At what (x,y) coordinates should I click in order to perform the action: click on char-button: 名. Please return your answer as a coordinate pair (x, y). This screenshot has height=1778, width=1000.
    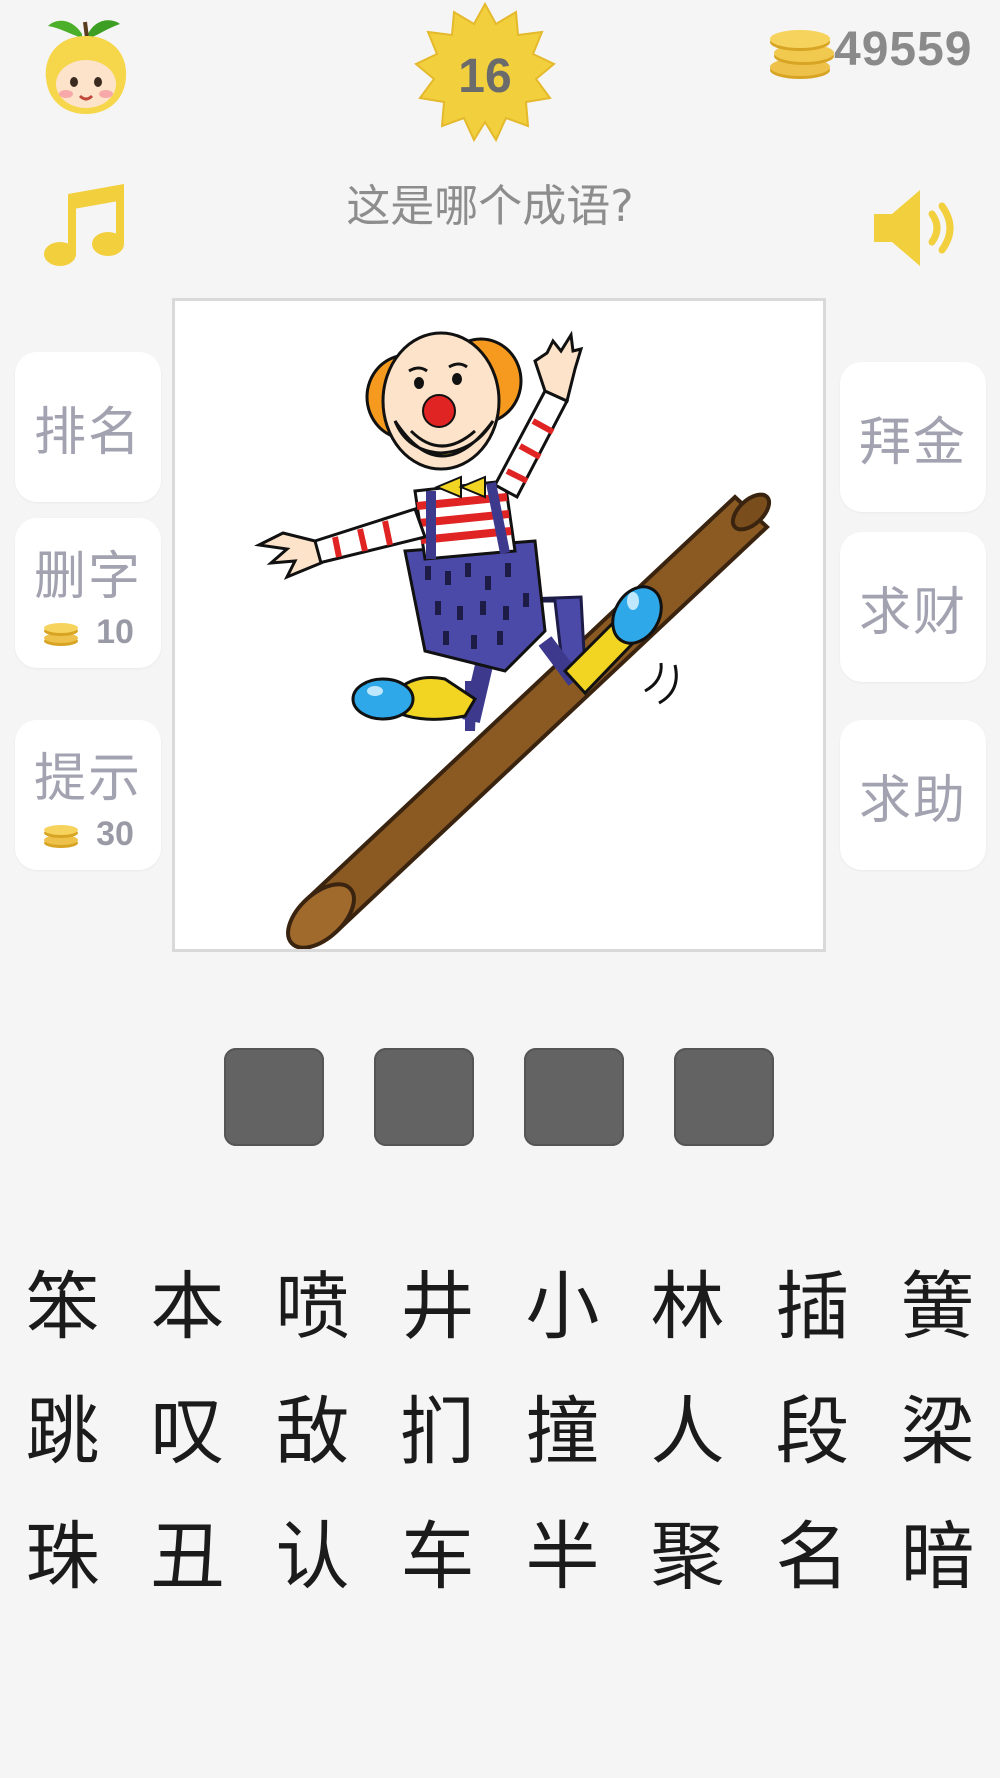
    Looking at the image, I should click on (812, 1550).